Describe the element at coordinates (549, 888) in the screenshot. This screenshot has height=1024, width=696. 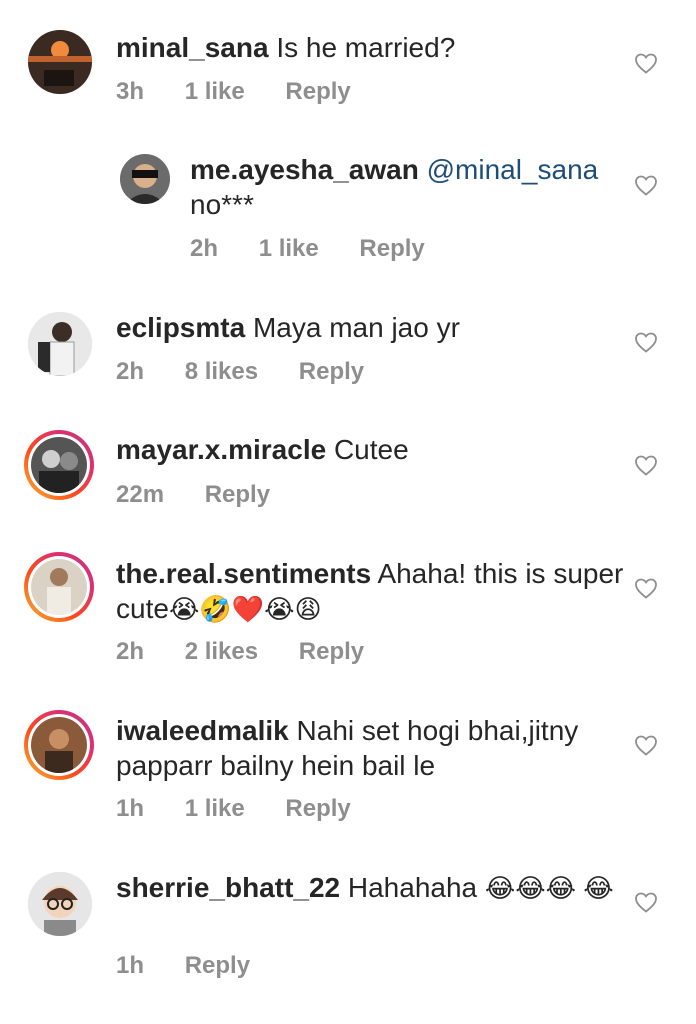
I see `comment-emojis: 😂😂😂 😂` at that location.